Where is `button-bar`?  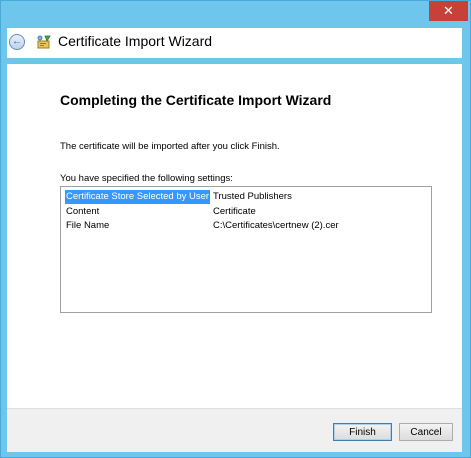
button-bar is located at coordinates (234, 430).